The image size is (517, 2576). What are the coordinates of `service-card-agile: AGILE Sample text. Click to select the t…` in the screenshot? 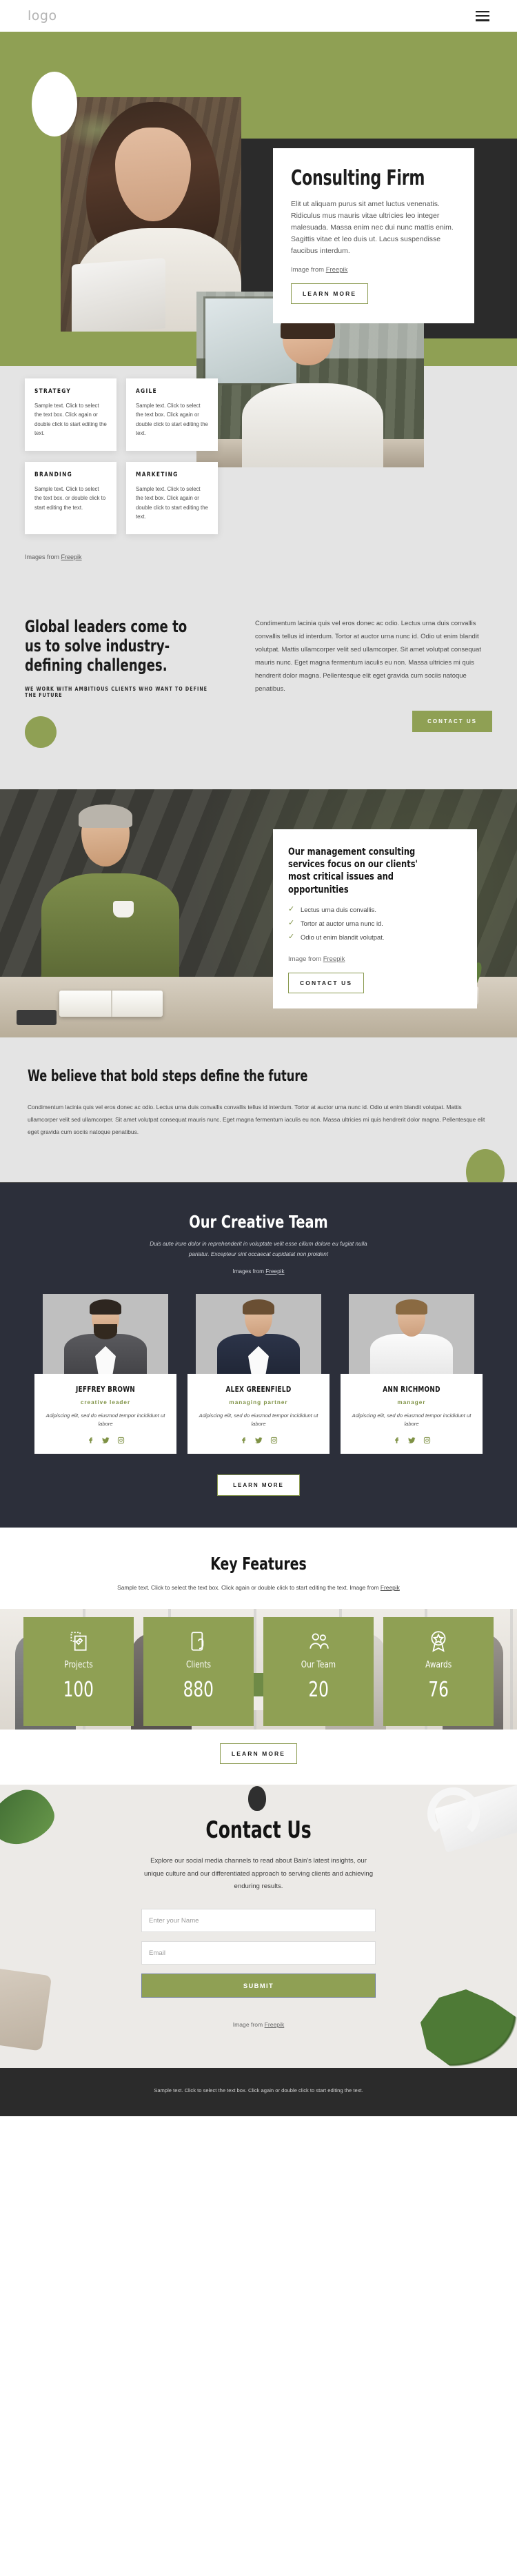 It's located at (172, 414).